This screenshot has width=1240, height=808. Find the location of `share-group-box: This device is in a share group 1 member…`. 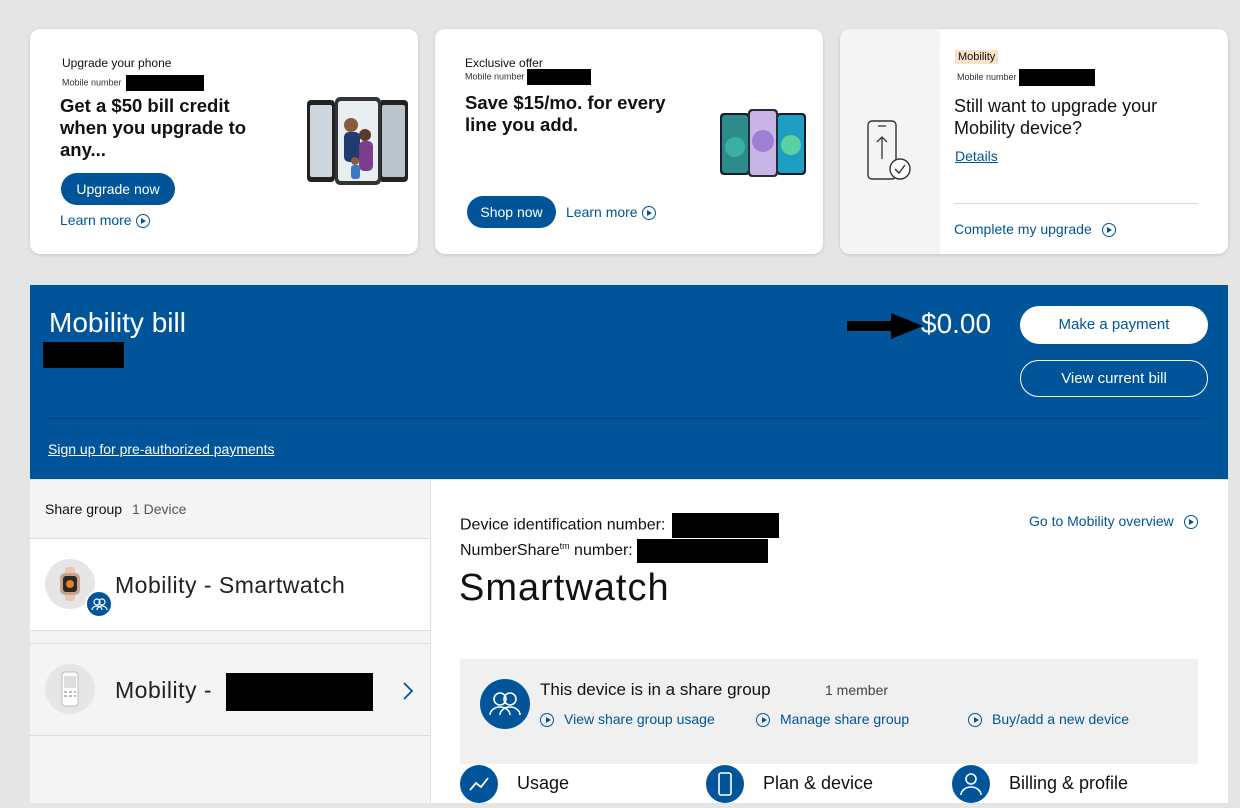

share-group-box: This device is in a share group 1 member… is located at coordinates (829, 711).